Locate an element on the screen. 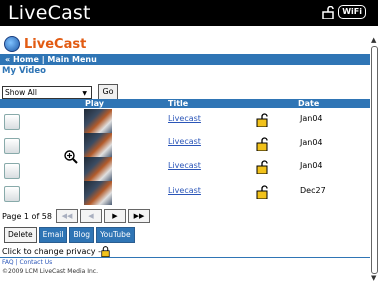 This screenshot has width=378, height=286. table-row: Livecast Dec27 is located at coordinates (185, 193).